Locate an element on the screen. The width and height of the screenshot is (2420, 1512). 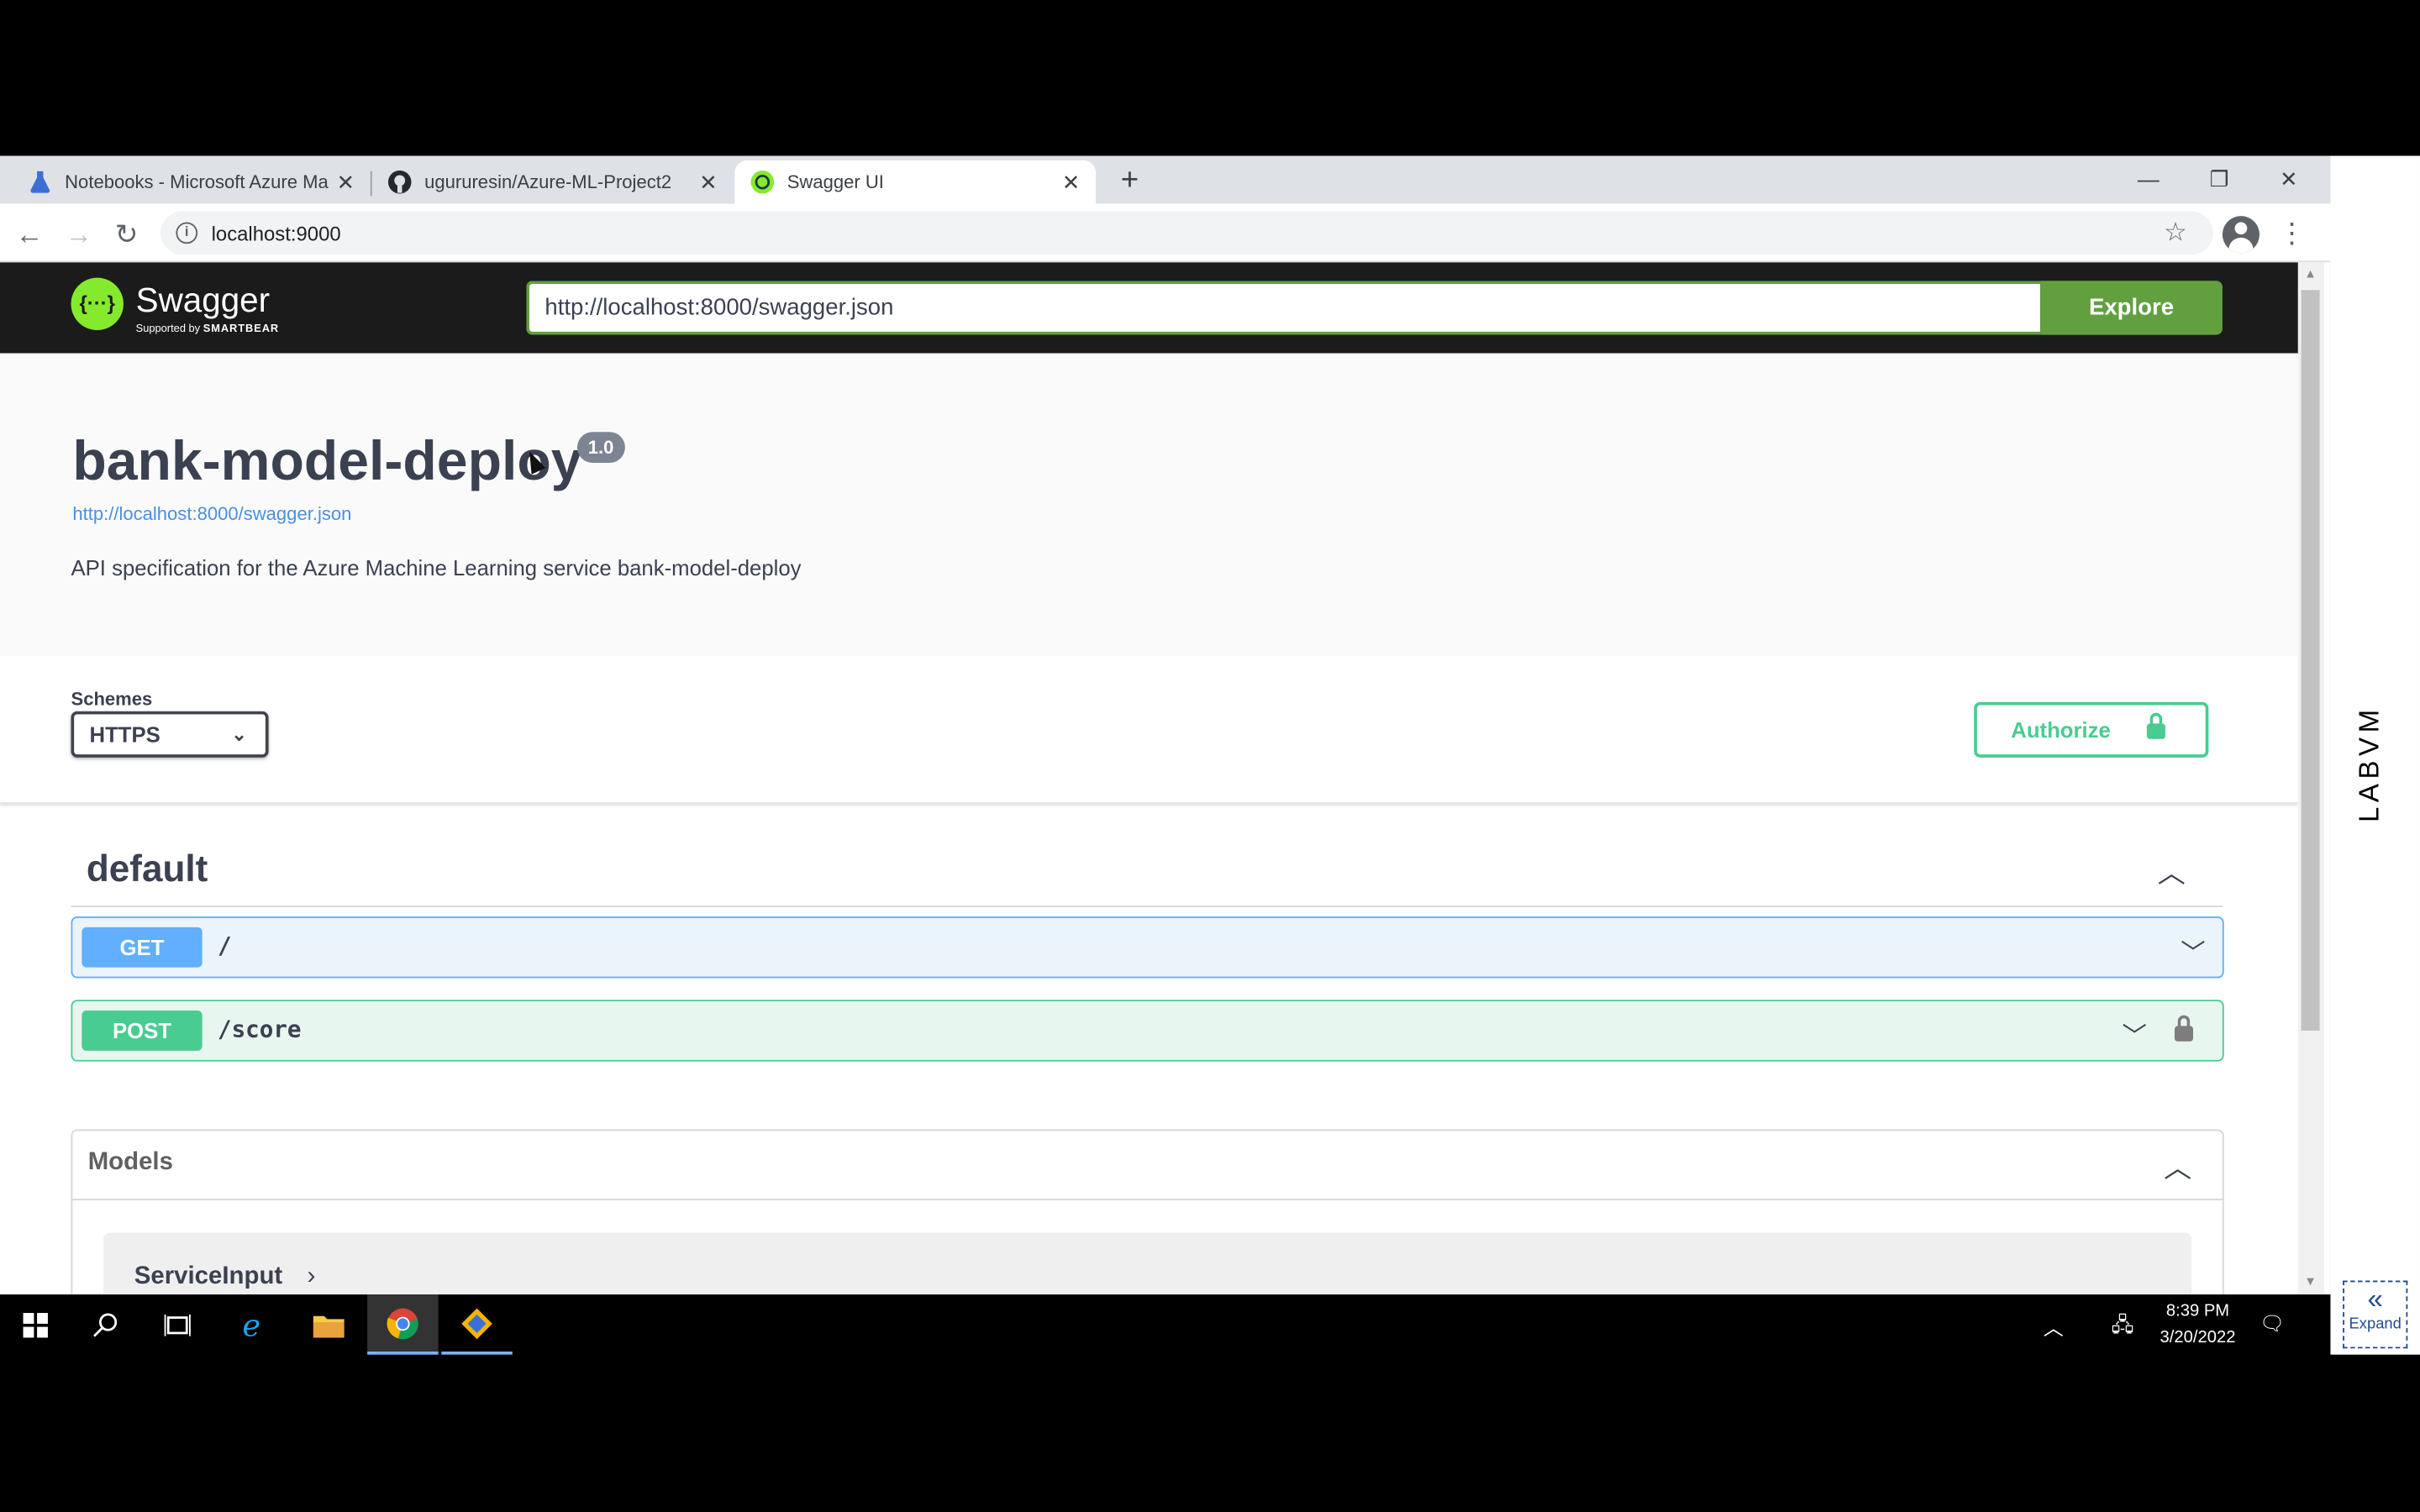
new-tab-button: + is located at coordinates (1130, 180).